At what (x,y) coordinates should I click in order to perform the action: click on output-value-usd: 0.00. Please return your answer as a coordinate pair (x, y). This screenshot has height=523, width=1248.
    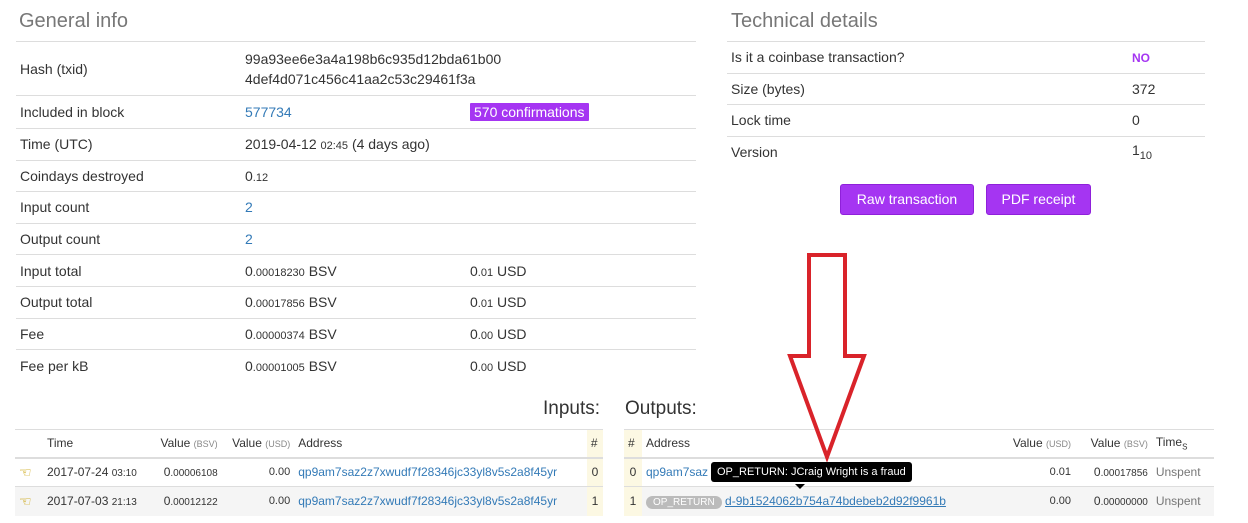
    Looking at the image, I should click on (1036, 501).